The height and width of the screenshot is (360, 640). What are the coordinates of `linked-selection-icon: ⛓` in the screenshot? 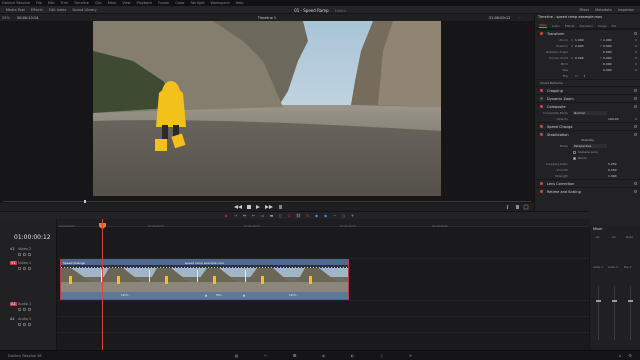 It's located at (298, 215).